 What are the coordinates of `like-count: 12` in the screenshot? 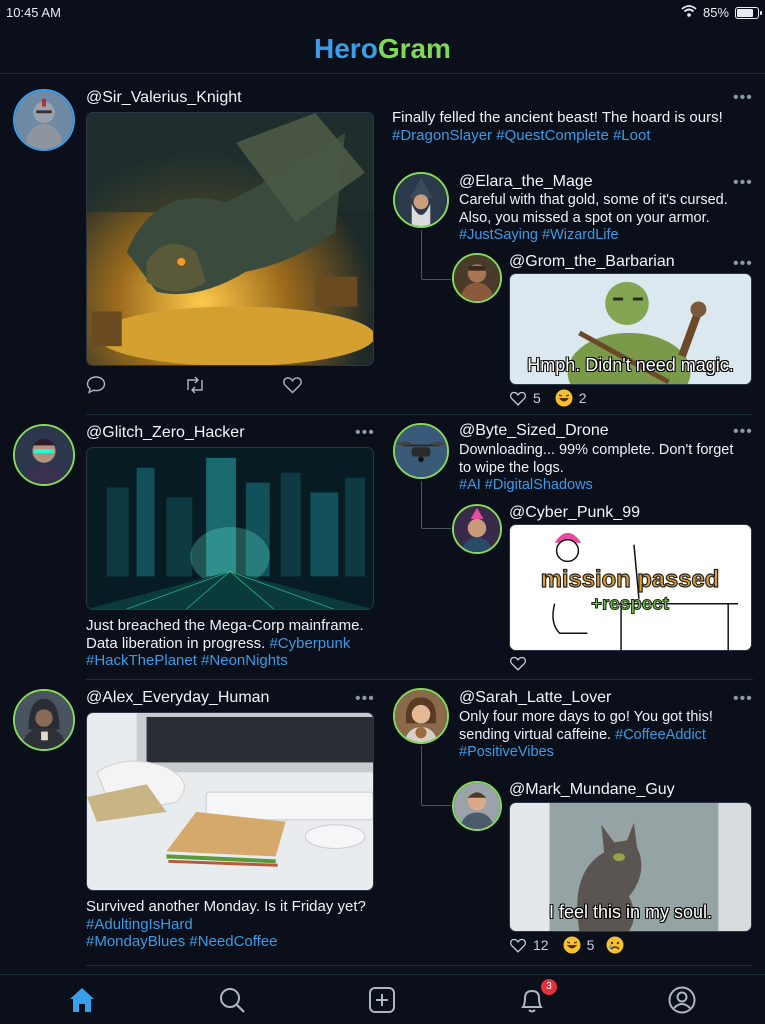 It's located at (541, 945).